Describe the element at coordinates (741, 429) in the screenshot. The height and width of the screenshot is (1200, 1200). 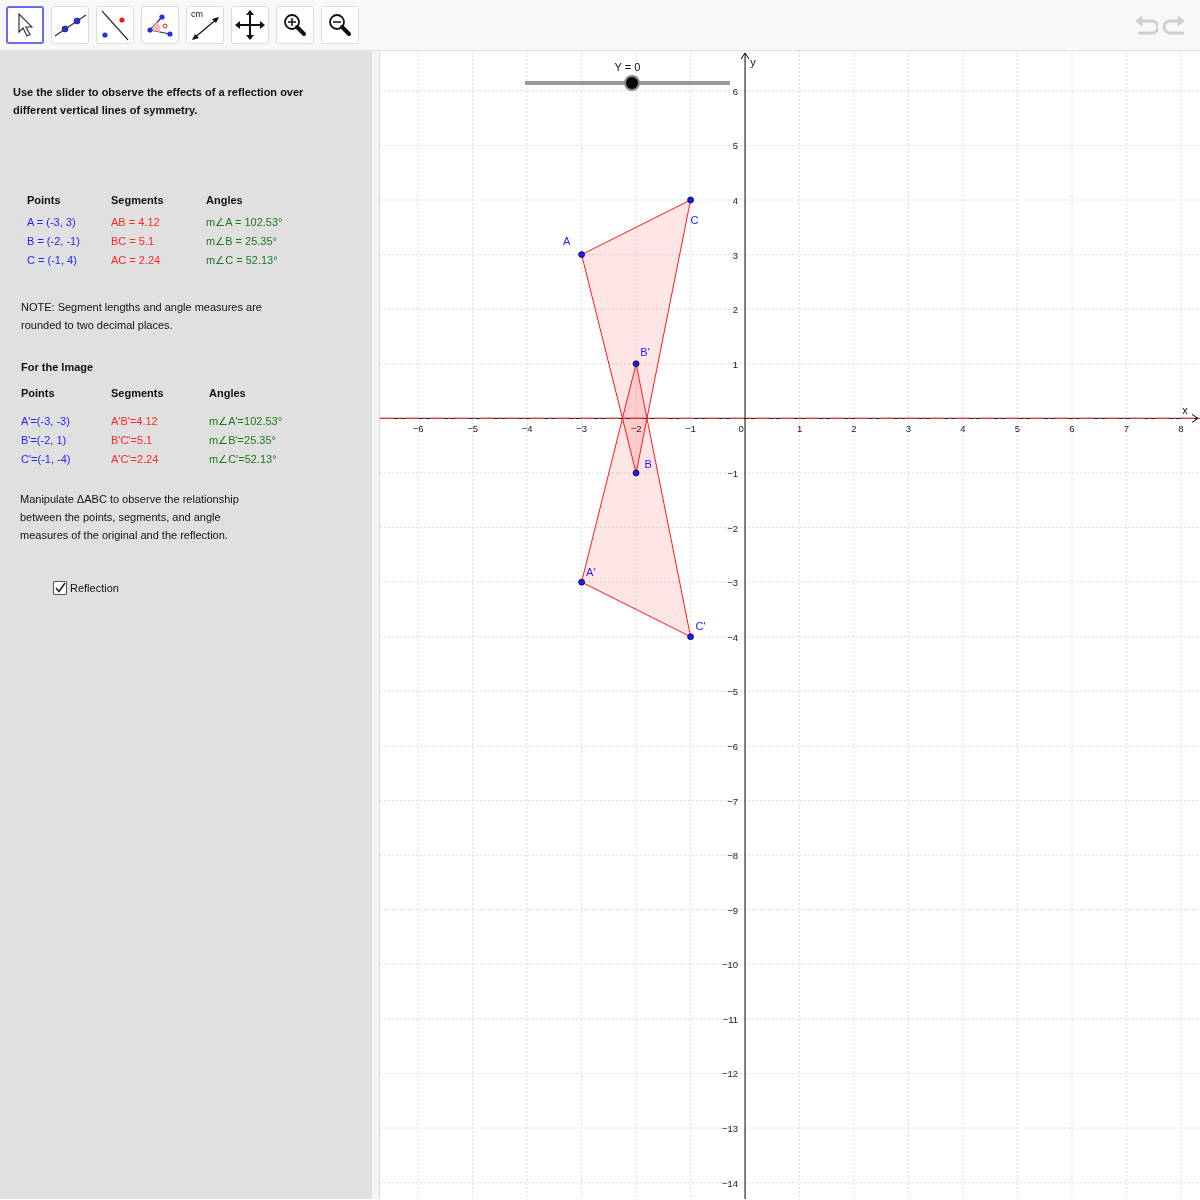
I see `axis-tick-label: 0` at that location.